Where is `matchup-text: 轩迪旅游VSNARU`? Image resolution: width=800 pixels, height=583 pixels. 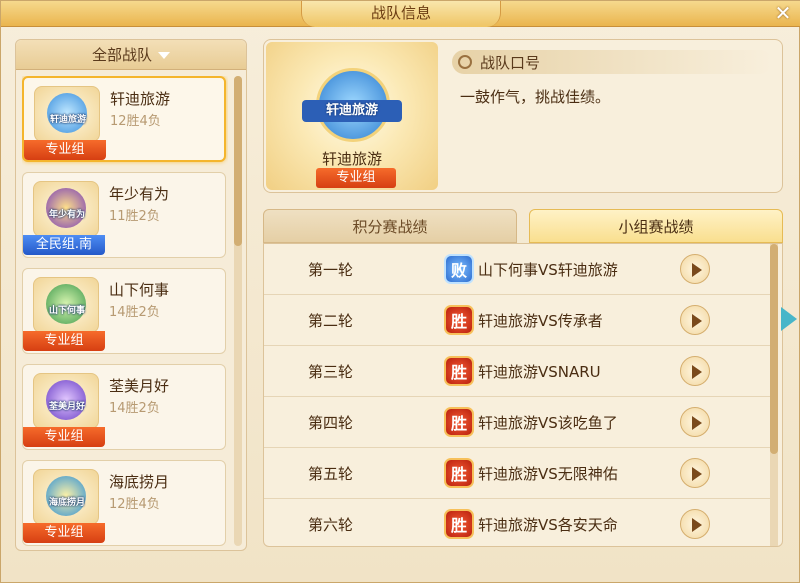 matchup-text: 轩迪旅游VSNARU is located at coordinates (539, 372).